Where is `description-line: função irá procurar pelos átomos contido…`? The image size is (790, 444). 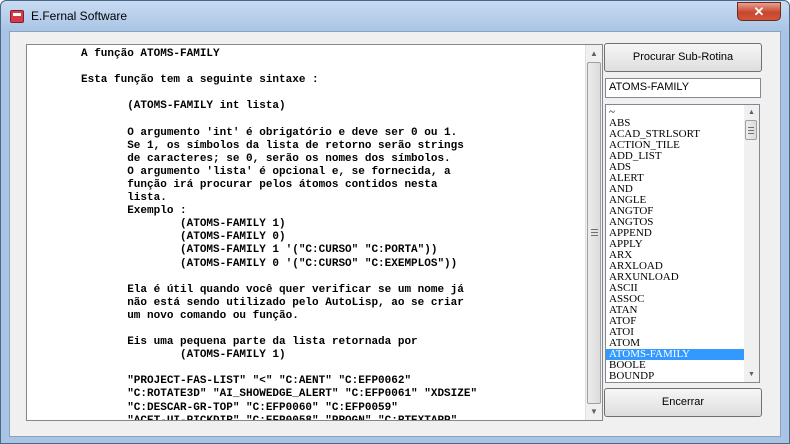
description-line: função irá procurar pelos átomos contido… is located at coordinates (259, 184).